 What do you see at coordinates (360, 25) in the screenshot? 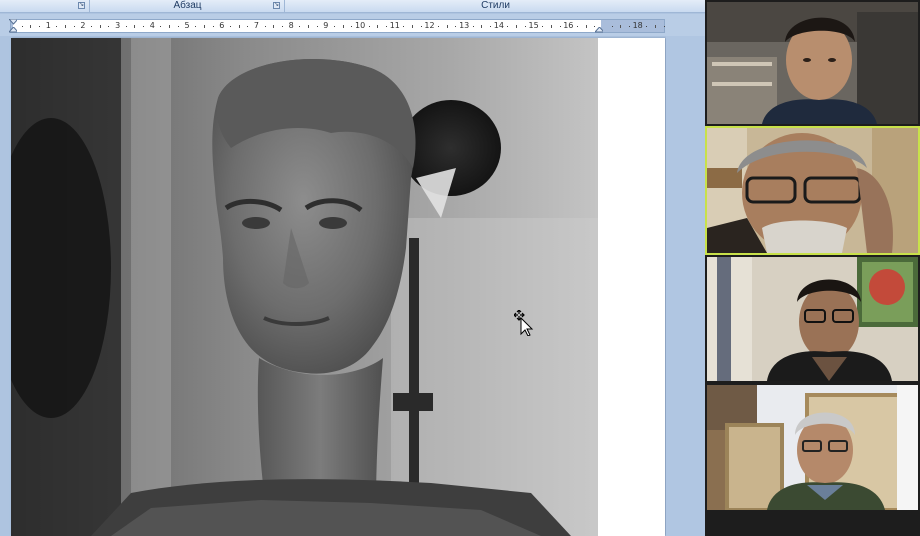
I see `ruler-number: 10` at bounding box center [360, 25].